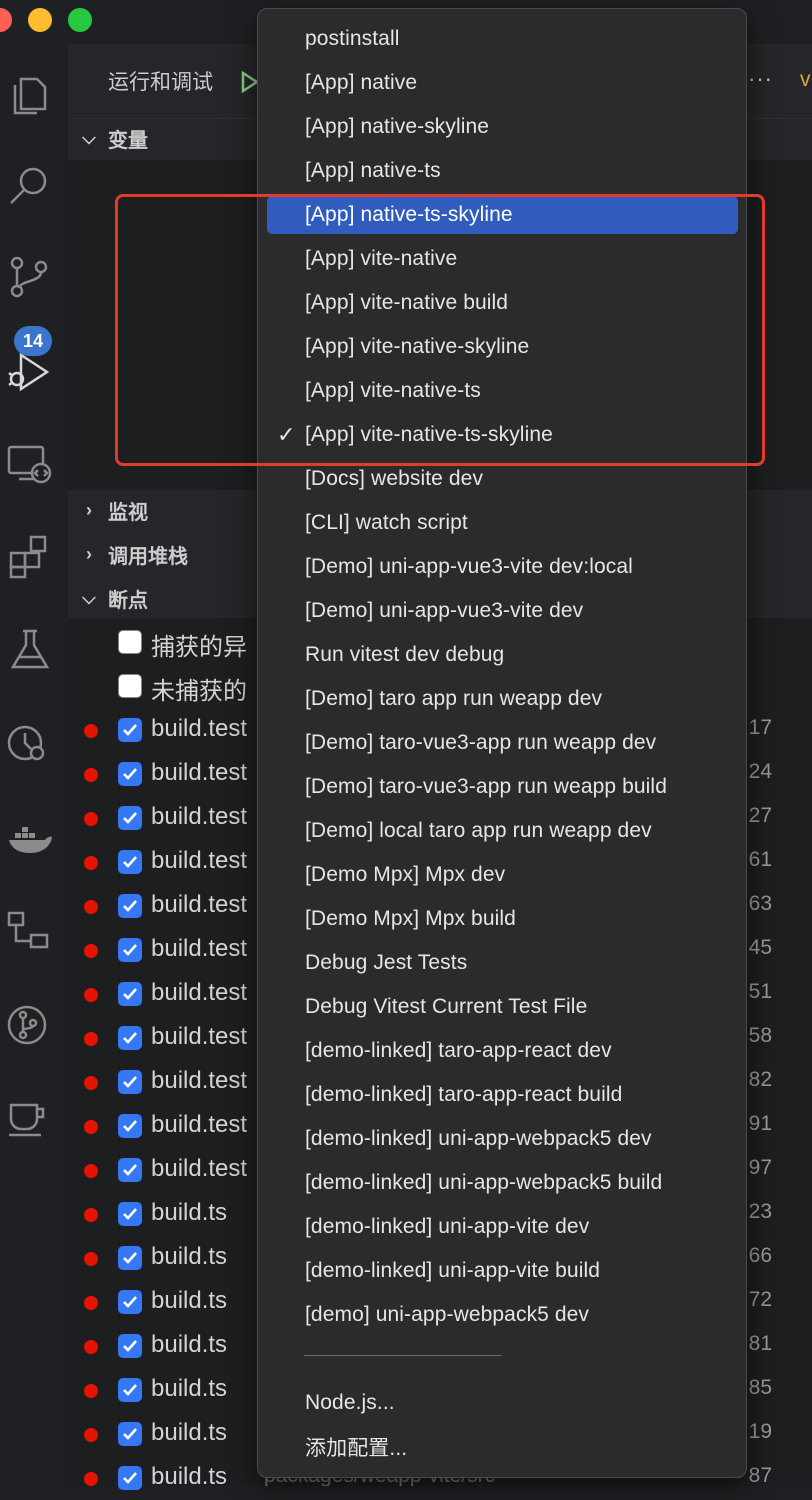 This screenshot has width=812, height=1500. I want to click on launch-config-option: [demo-linked] taro-app-react build, so click(502, 1095).